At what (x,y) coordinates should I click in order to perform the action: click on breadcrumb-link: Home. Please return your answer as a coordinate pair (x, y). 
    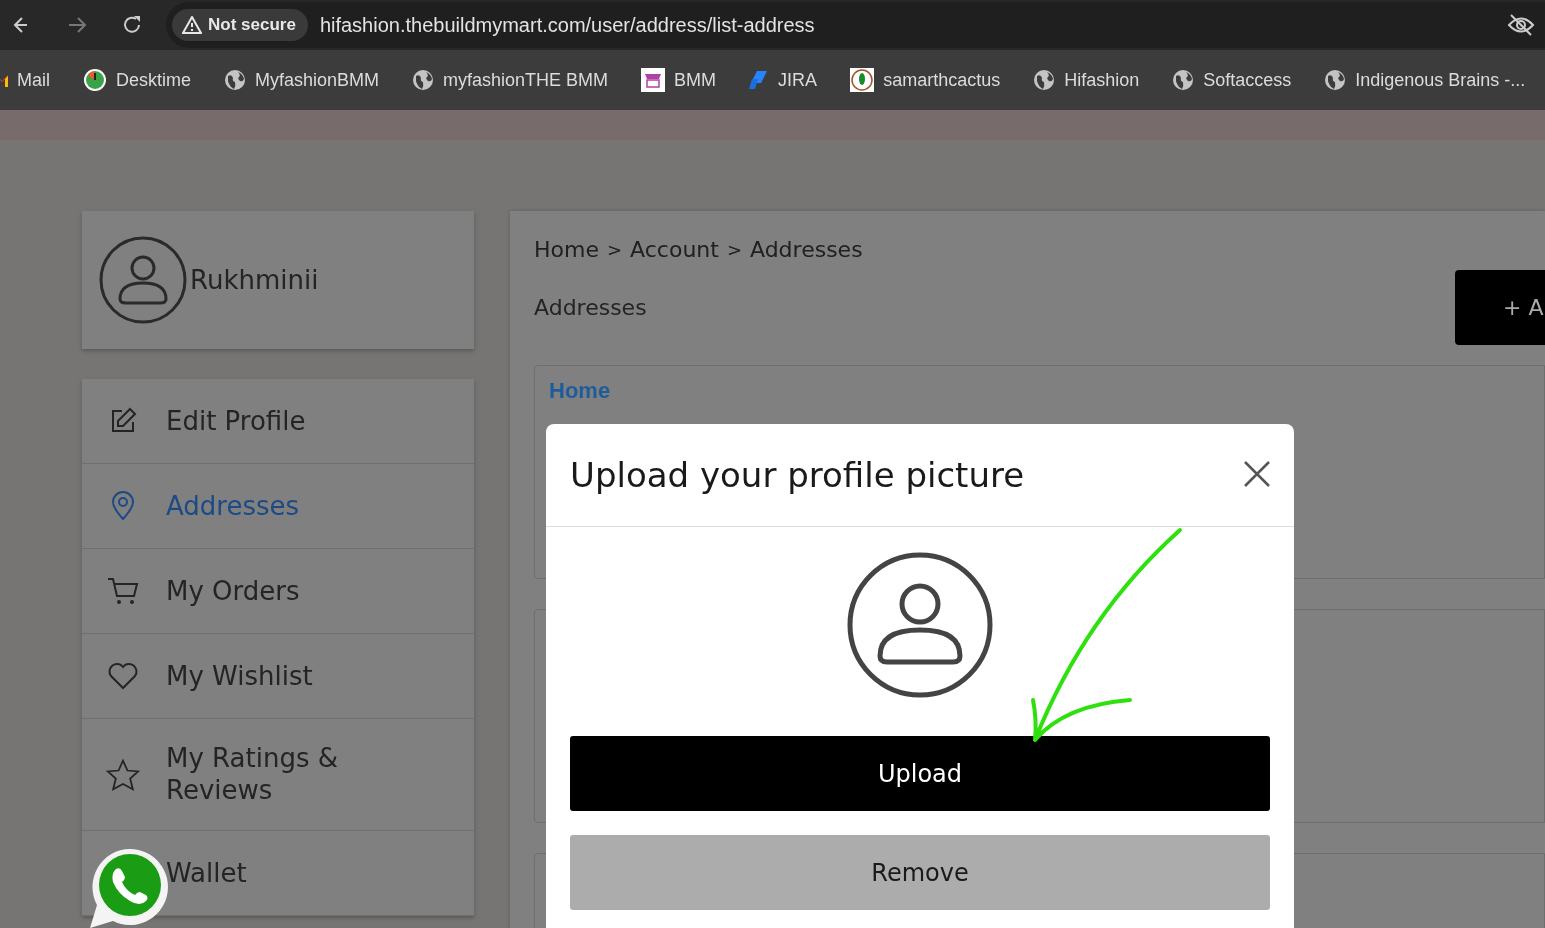
    Looking at the image, I should click on (566, 249).